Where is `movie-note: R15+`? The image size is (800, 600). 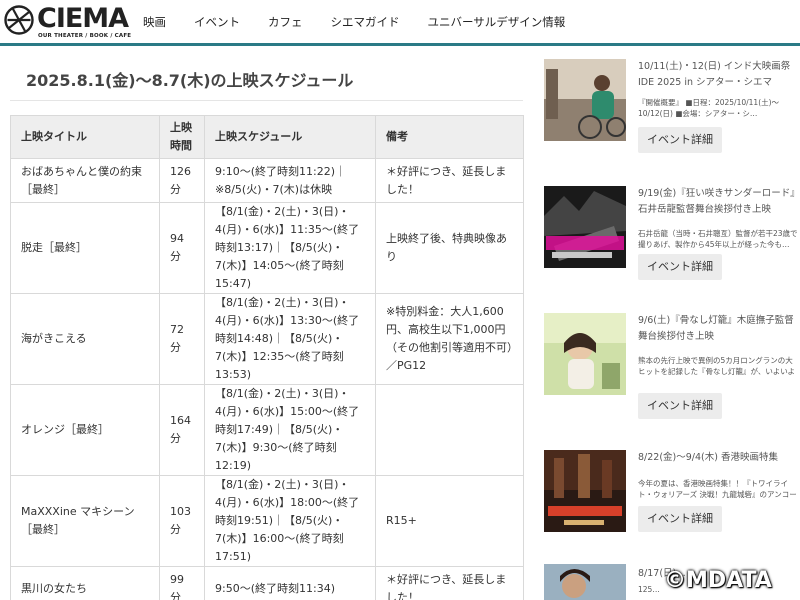
movie-note: R15+ is located at coordinates (449, 521).